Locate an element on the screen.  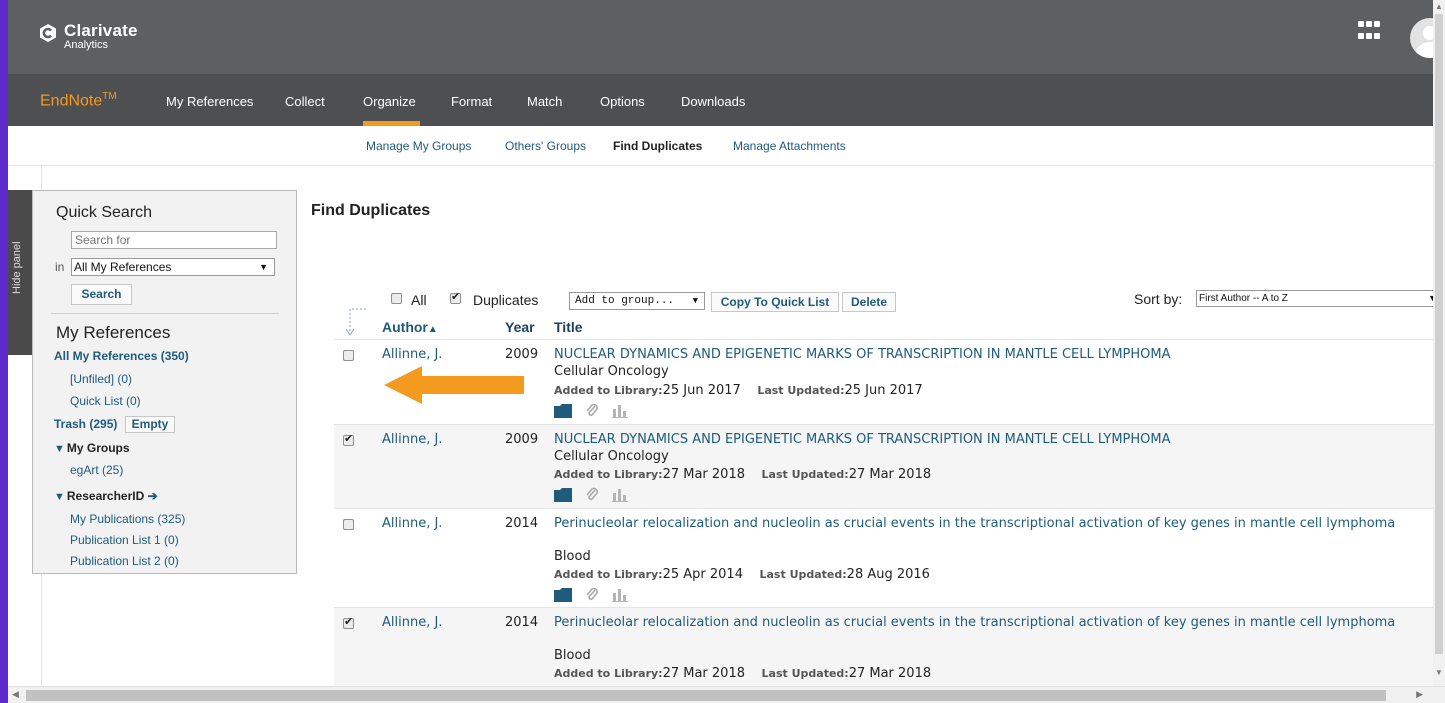
sidebar-group-egart: egArt (25) is located at coordinates (96, 470).